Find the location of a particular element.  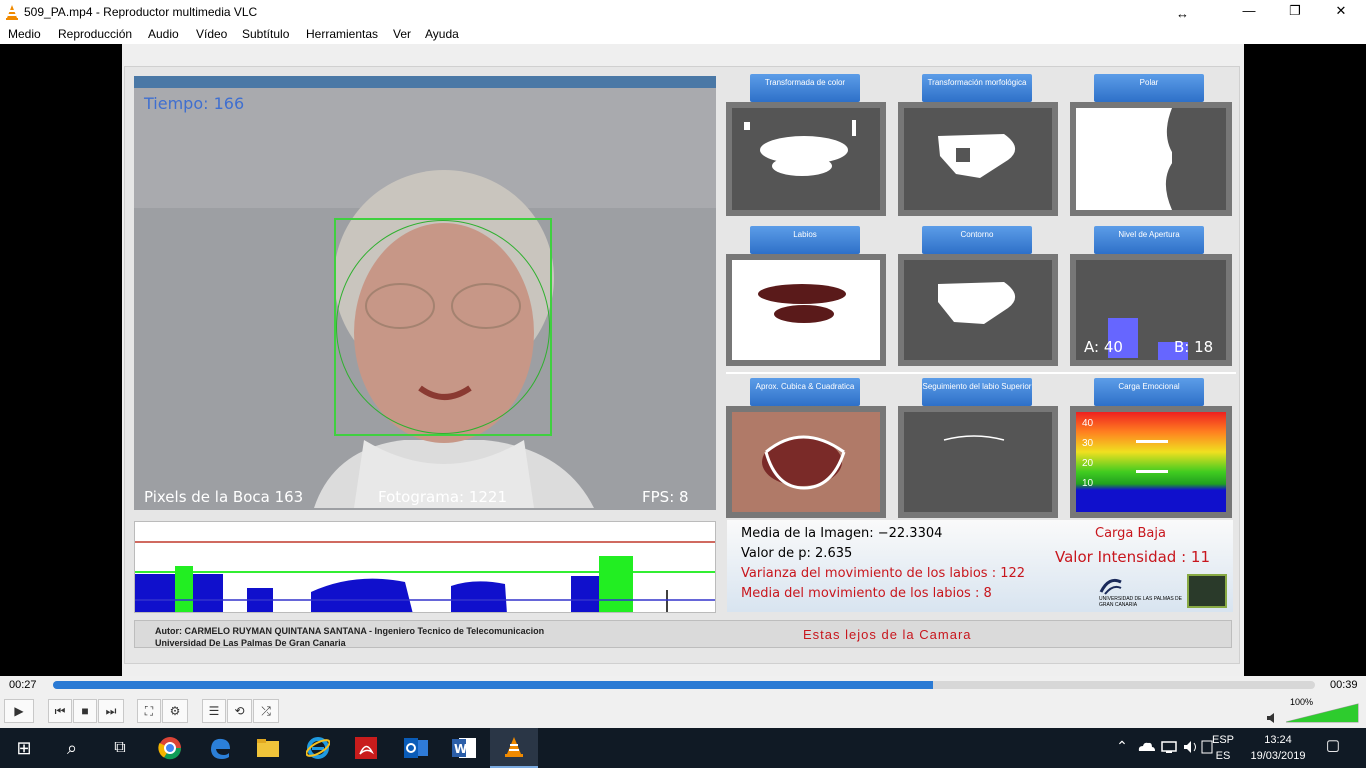

tile-transformada is located at coordinates (806, 159).